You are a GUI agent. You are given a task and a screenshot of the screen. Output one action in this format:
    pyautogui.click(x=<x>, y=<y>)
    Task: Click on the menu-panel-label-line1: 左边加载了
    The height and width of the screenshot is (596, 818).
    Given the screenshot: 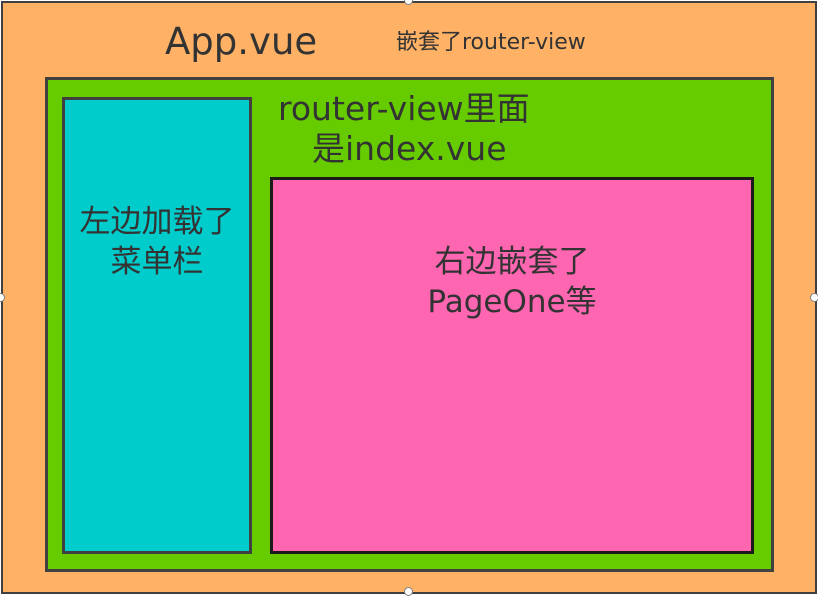 What is the action you would take?
    pyautogui.click(x=157, y=222)
    